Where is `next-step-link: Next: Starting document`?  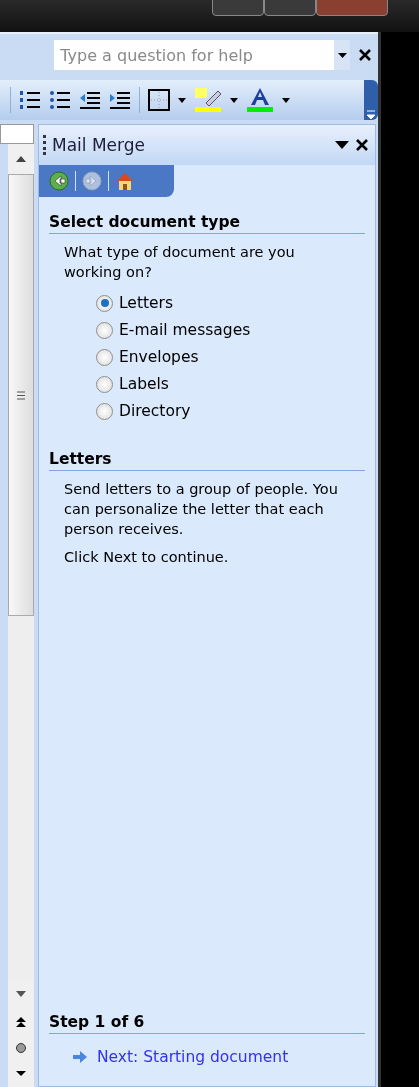 next-step-link: Next: Starting document is located at coordinates (219, 1057).